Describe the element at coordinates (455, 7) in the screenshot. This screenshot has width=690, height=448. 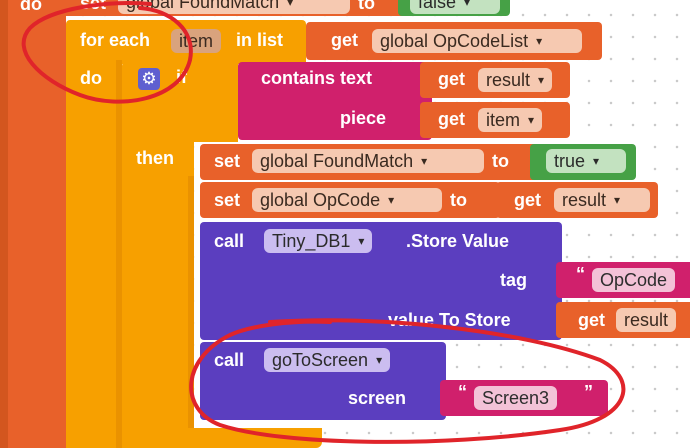
I see `false-dropdown: false` at that location.